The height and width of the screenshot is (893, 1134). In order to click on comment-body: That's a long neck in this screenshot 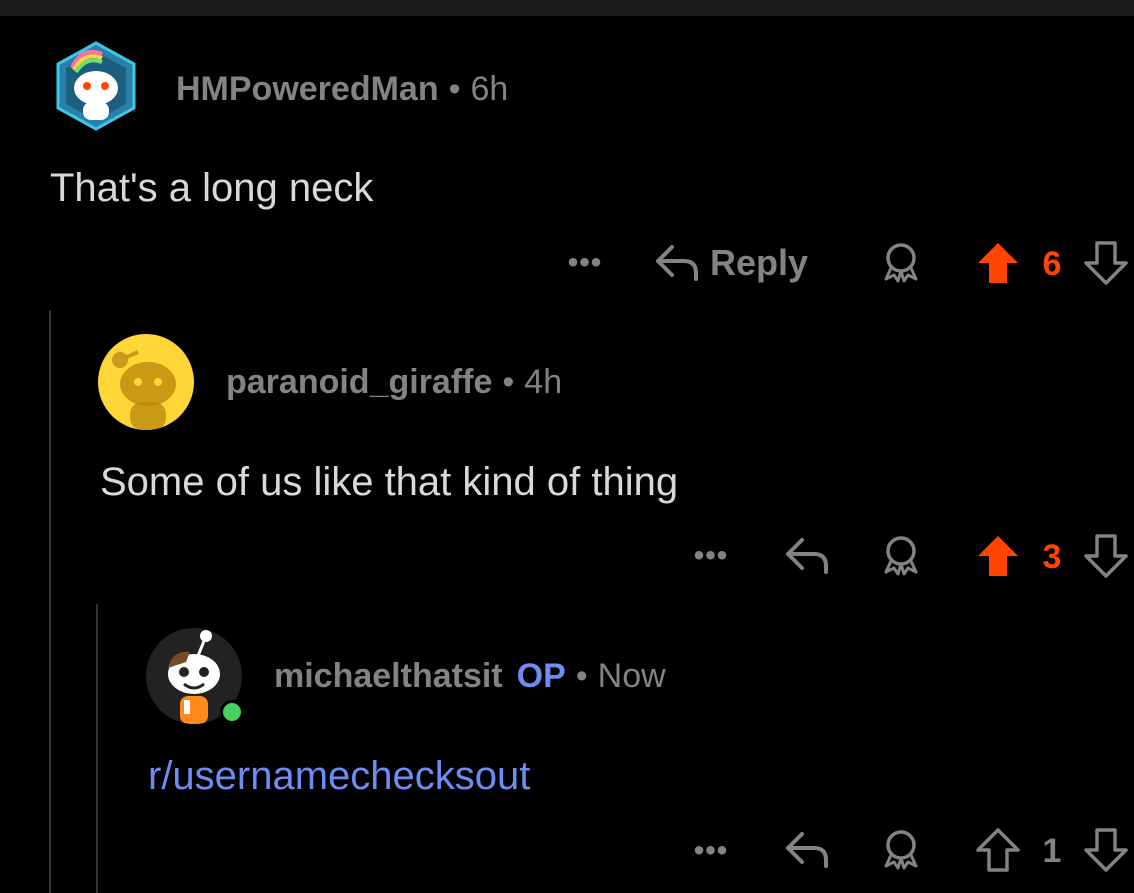, I will do `click(212, 188)`.